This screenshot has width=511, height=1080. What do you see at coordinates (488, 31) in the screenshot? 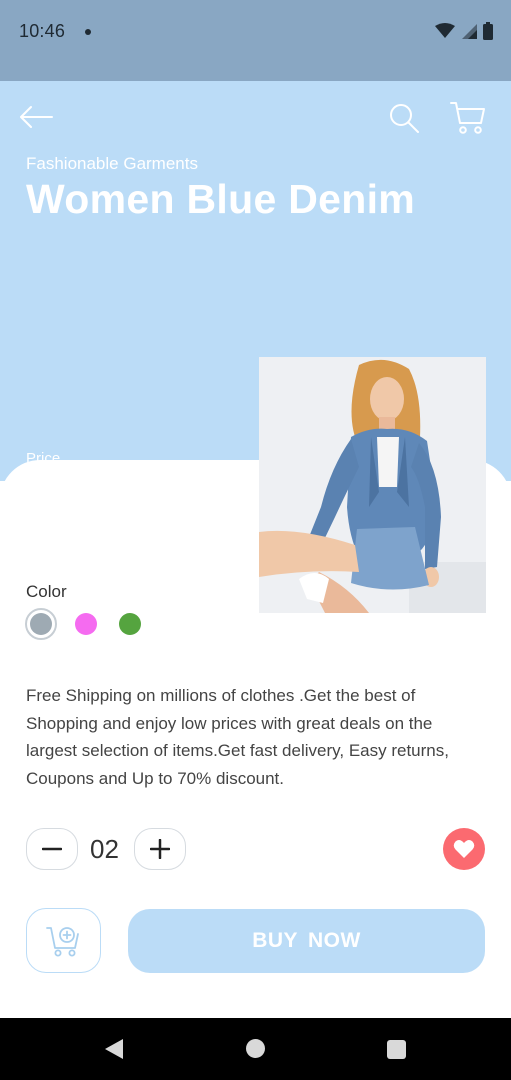
I see `battery-icon` at bounding box center [488, 31].